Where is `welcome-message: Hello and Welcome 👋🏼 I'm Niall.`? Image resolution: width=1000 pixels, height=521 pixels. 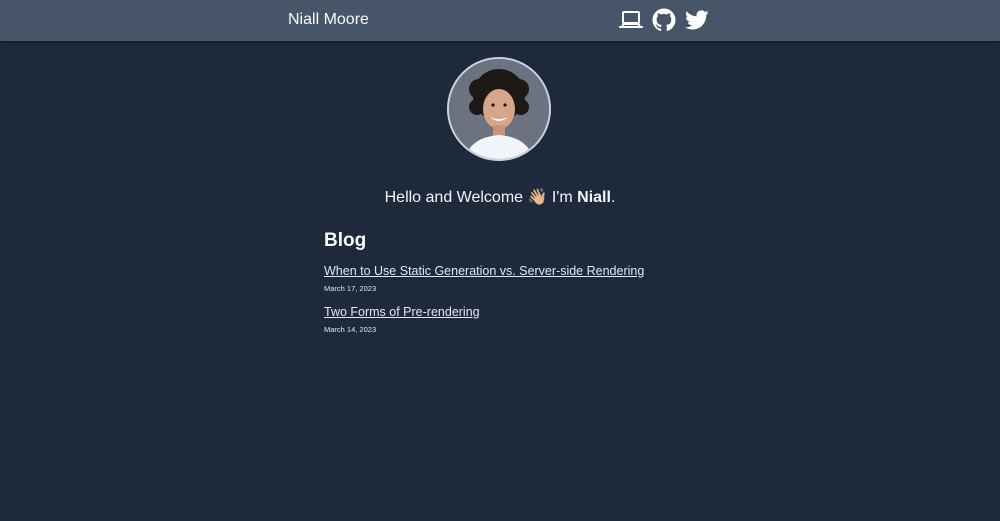 welcome-message: Hello and Welcome 👋🏼 I'm Niall. is located at coordinates (500, 197).